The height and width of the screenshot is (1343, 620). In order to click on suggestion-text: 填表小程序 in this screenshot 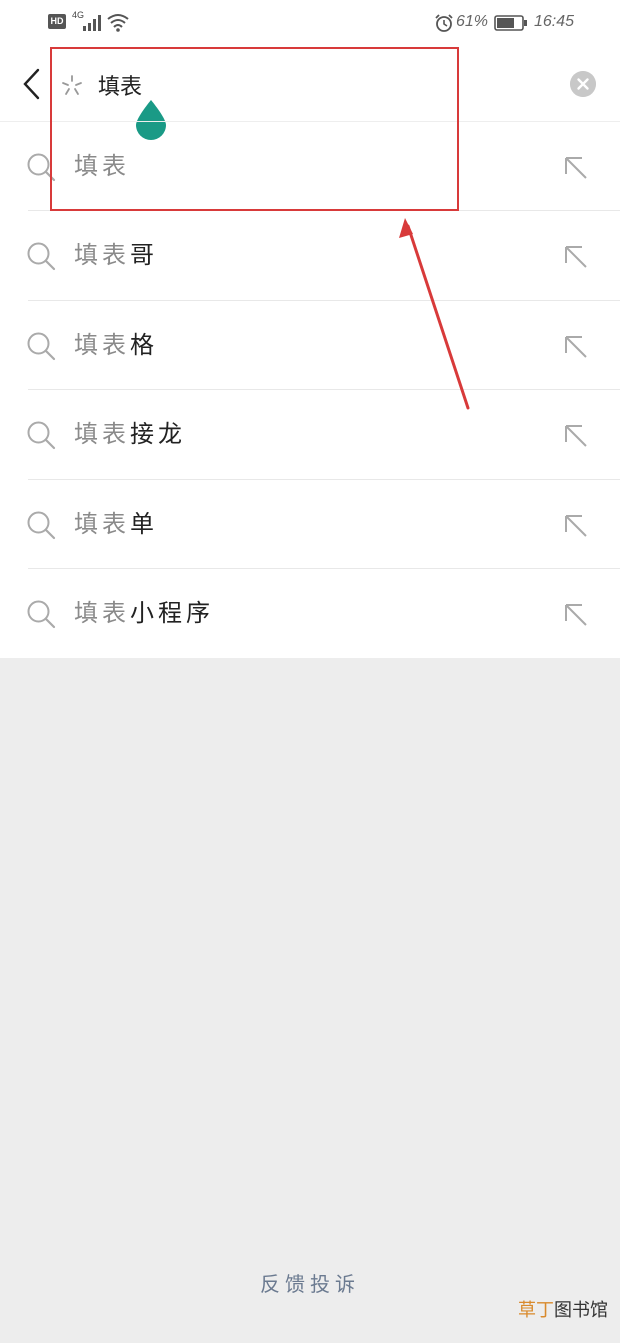, I will do `click(144, 612)`.